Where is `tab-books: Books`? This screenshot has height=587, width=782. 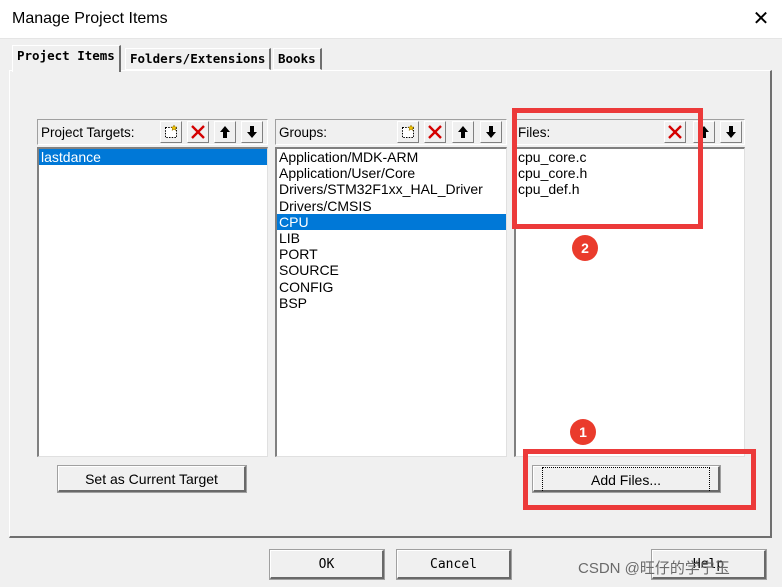
tab-books: Books is located at coordinates (297, 59).